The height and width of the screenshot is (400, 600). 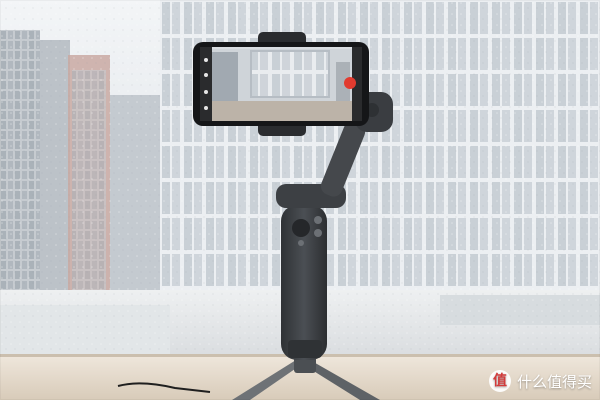 I want to click on phone-camera-record-icon, so click(x=350, y=83).